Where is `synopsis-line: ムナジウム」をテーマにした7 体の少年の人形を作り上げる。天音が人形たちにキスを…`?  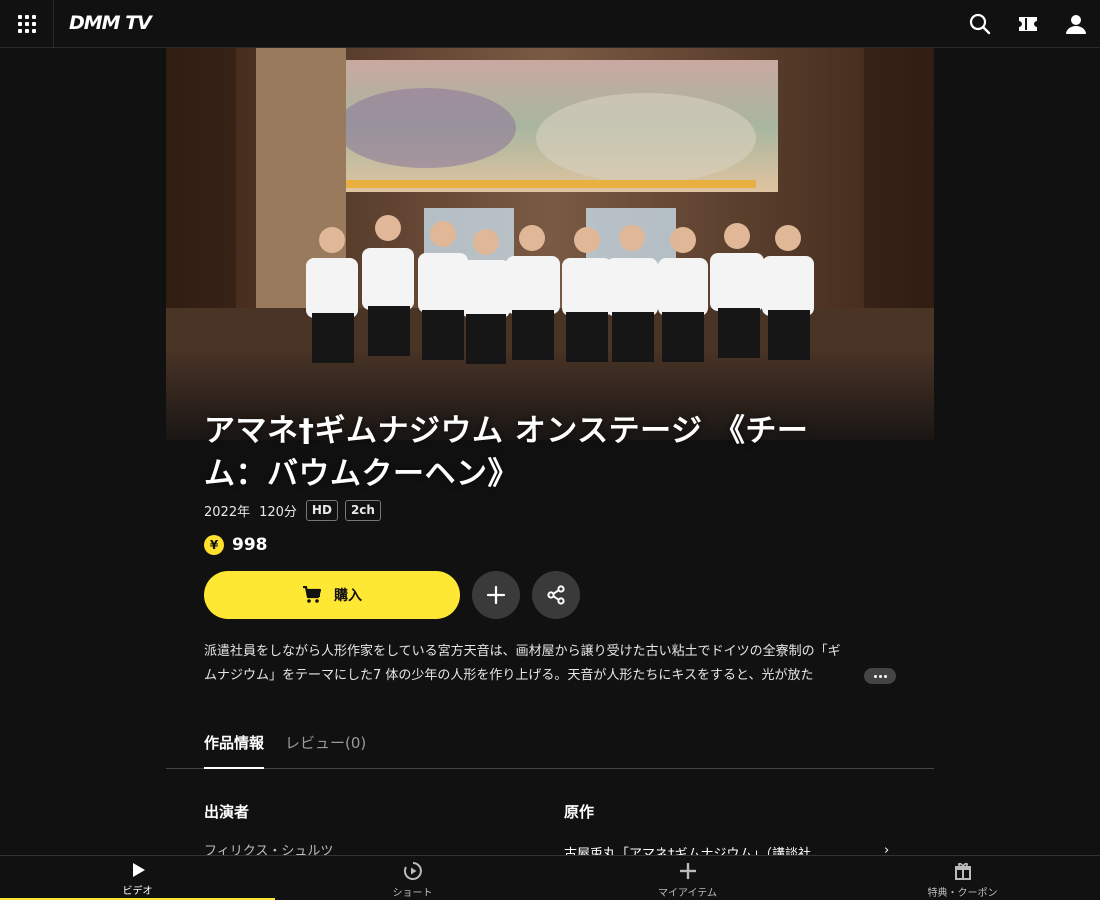 synopsis-line: ムナジウム」をテーマにした7 体の少年の人形を作り上げる。天音が人形たちにキスを… is located at coordinates (509, 675).